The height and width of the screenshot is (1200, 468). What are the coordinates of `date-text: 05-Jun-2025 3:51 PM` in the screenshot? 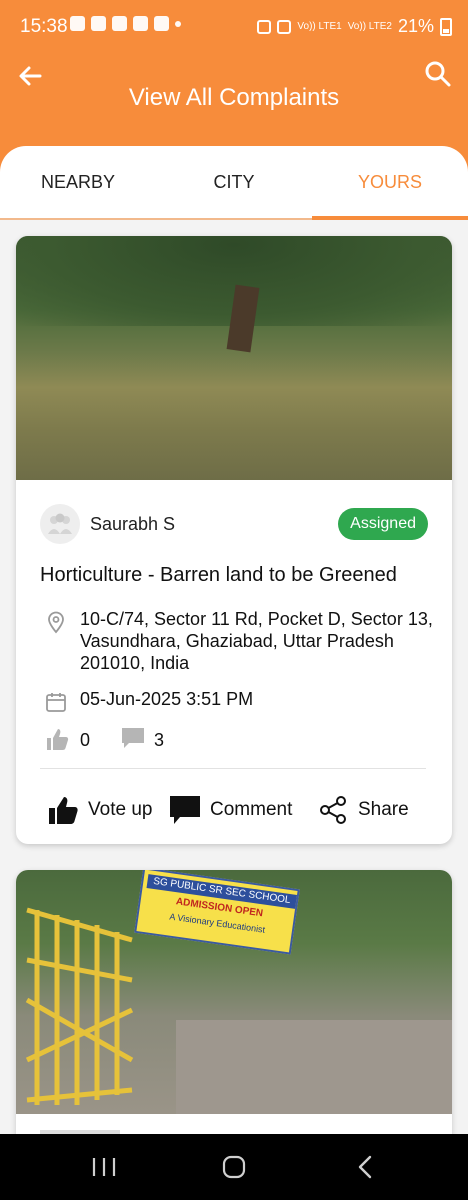 It's located at (167, 699).